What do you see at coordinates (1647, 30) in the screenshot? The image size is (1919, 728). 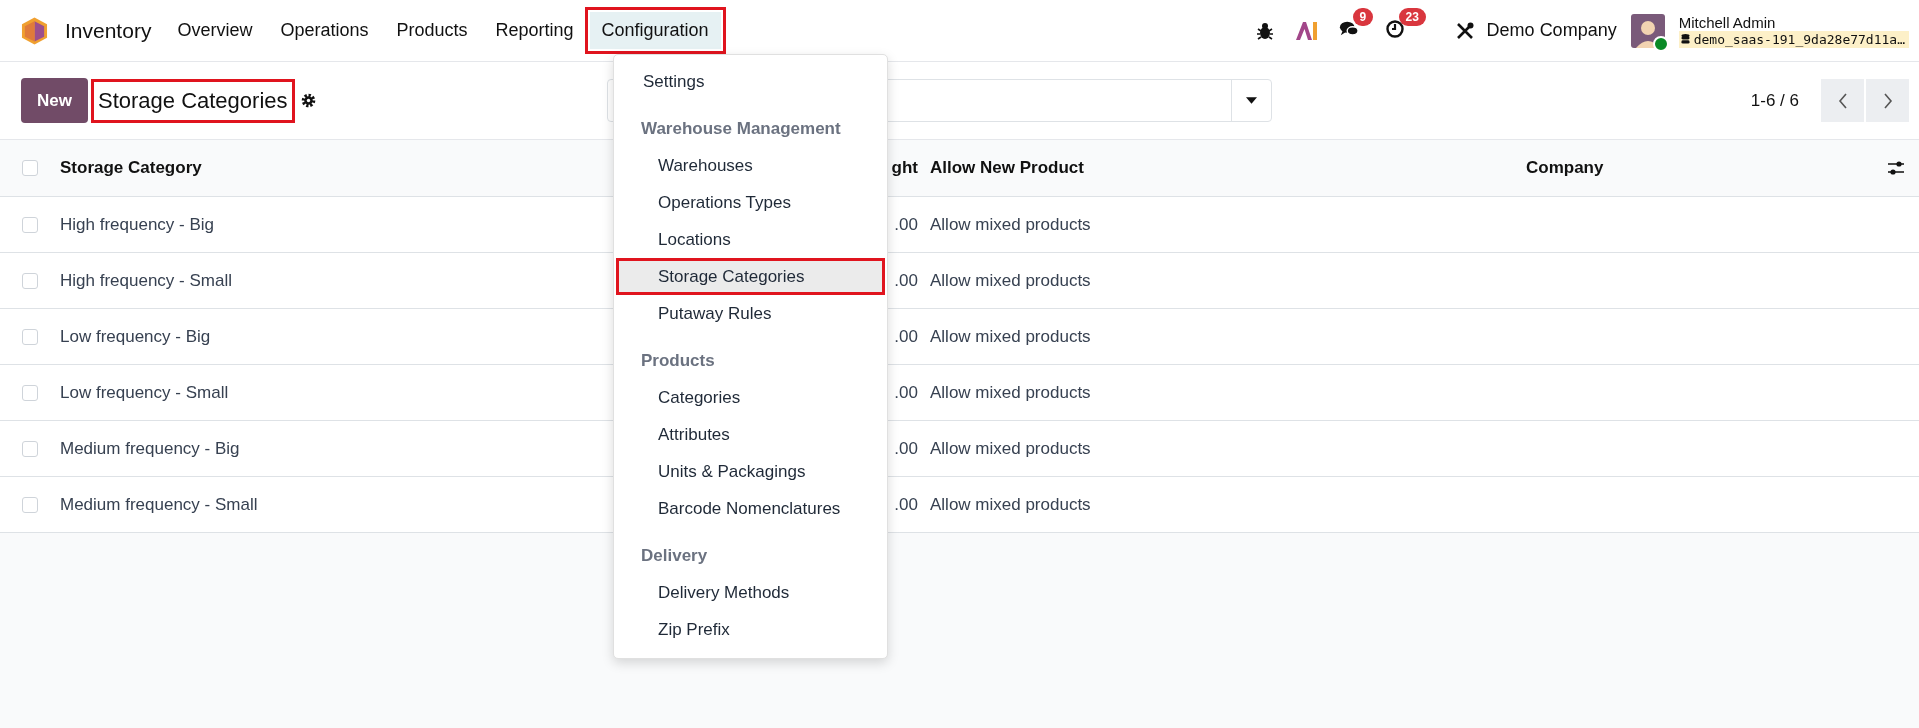 I see `user-avatar` at bounding box center [1647, 30].